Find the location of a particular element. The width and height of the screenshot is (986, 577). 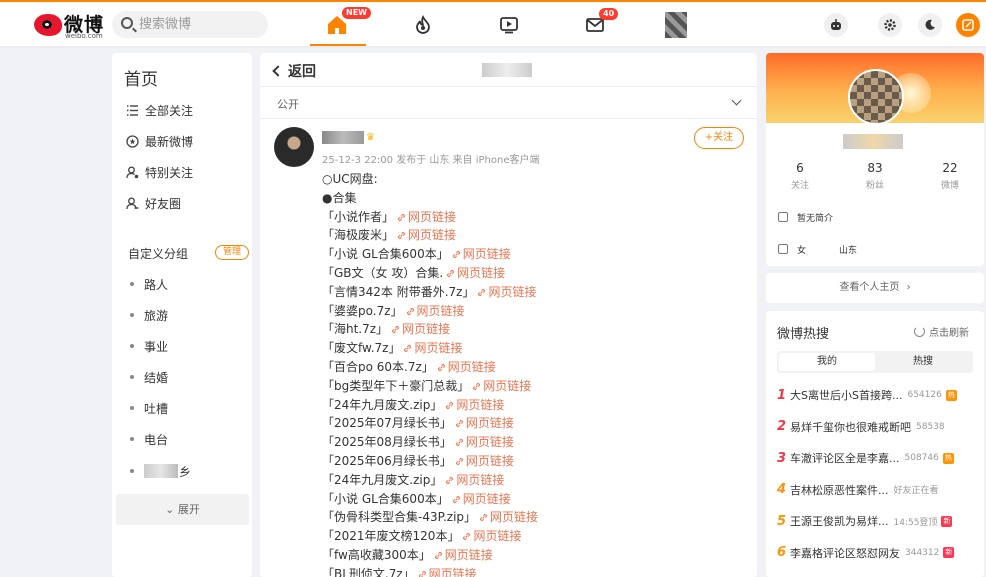

stat-number: 22 is located at coordinates (950, 168).